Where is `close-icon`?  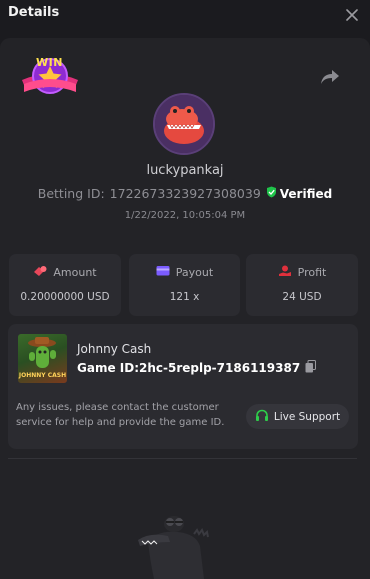 close-icon is located at coordinates (352, 15).